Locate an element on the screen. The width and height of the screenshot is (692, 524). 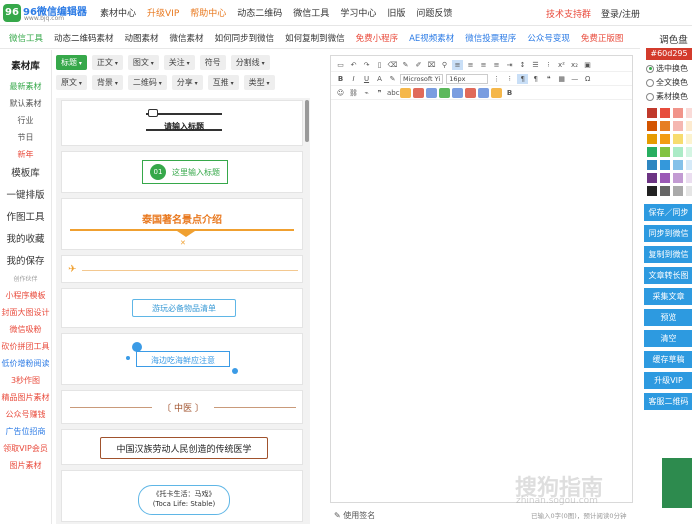
nav-wechat-tools: 微信工具 is located at coordinates (311, 12).